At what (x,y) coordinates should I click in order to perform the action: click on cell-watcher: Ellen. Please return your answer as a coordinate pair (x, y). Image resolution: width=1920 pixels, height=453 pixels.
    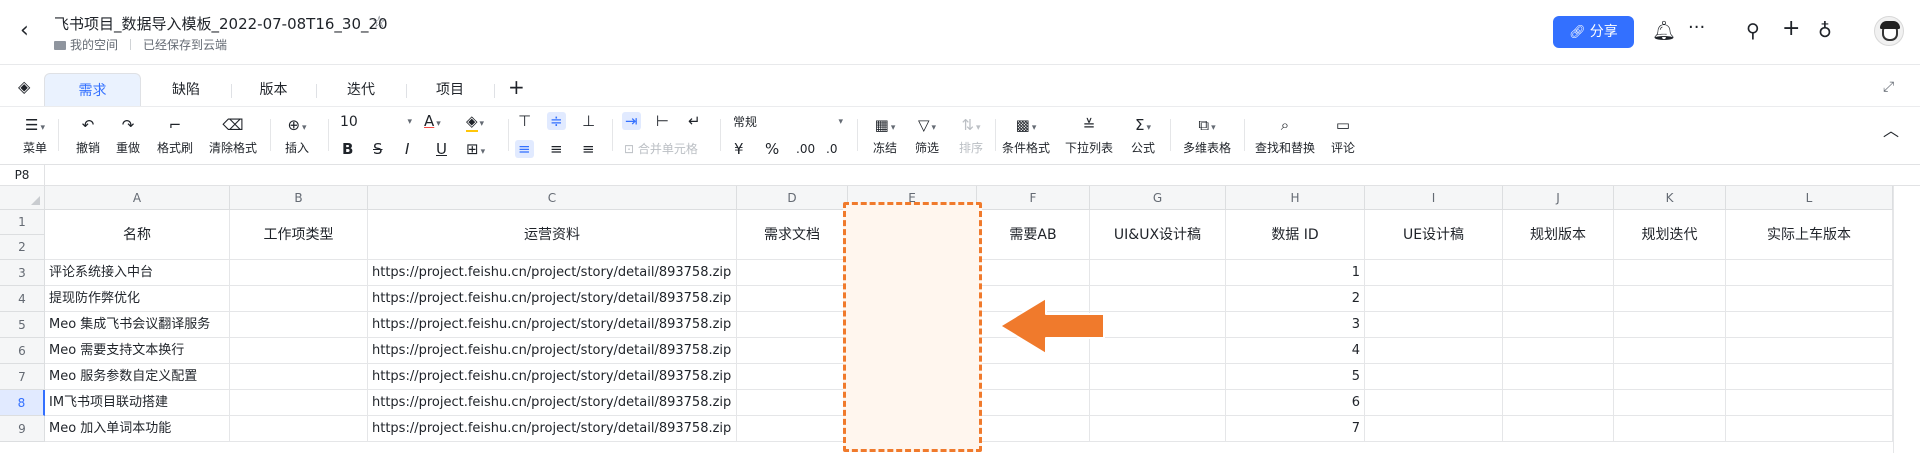
    Looking at the image, I should click on (912, 299).